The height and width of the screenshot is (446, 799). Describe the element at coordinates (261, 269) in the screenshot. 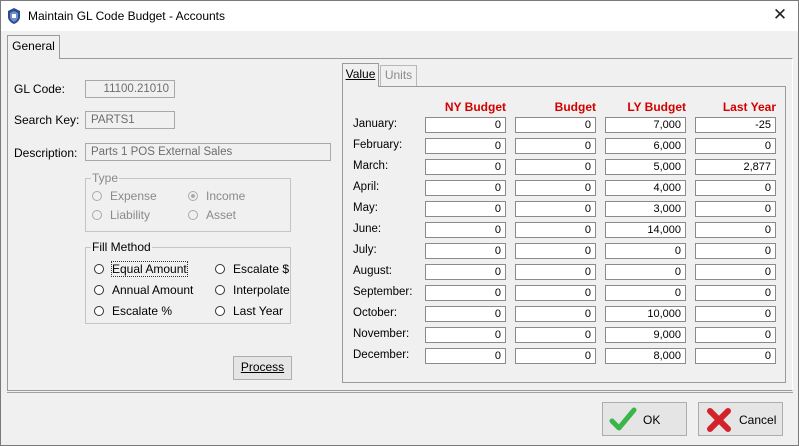

I see `fill-escalate-dollar-label: Escalate $` at that location.